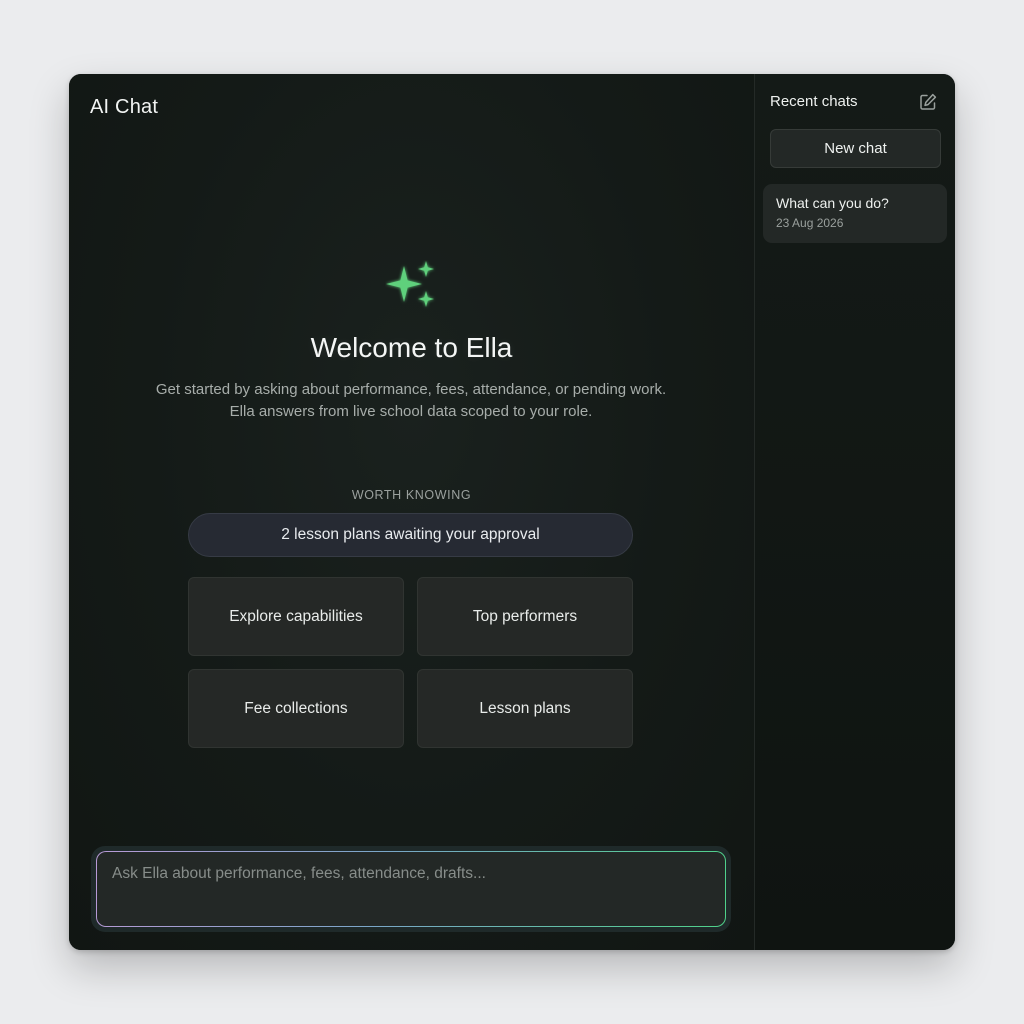  I want to click on recent-chat-item: What can you do? 23 Aug 2026, so click(855, 213).